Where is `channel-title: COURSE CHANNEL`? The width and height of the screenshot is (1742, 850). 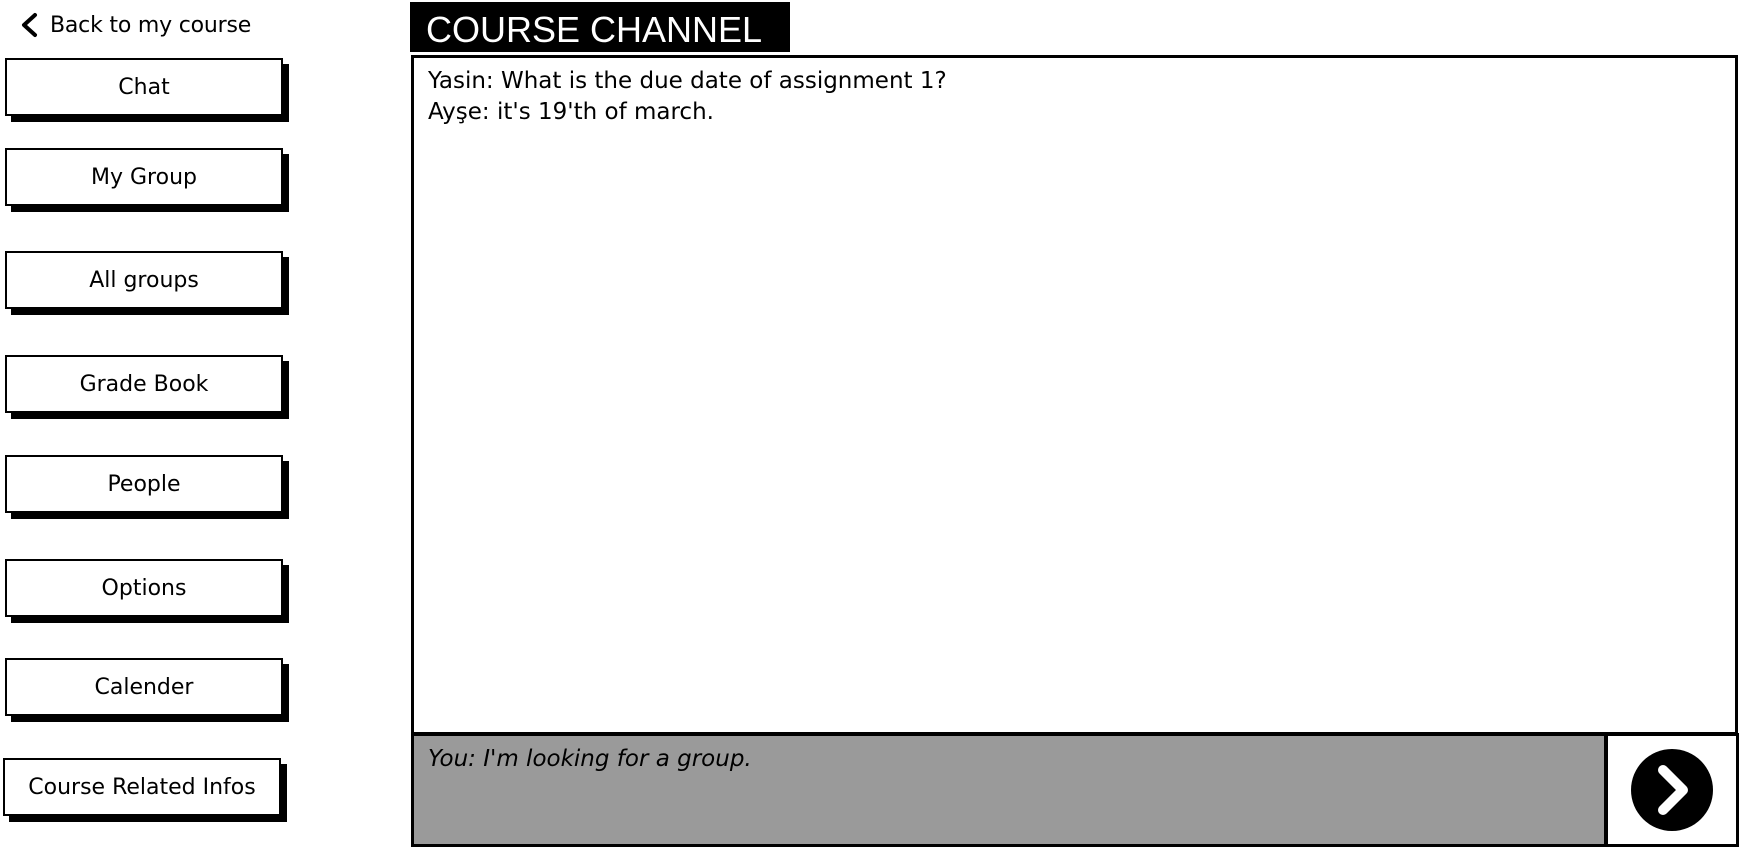 channel-title: COURSE CHANNEL is located at coordinates (600, 27).